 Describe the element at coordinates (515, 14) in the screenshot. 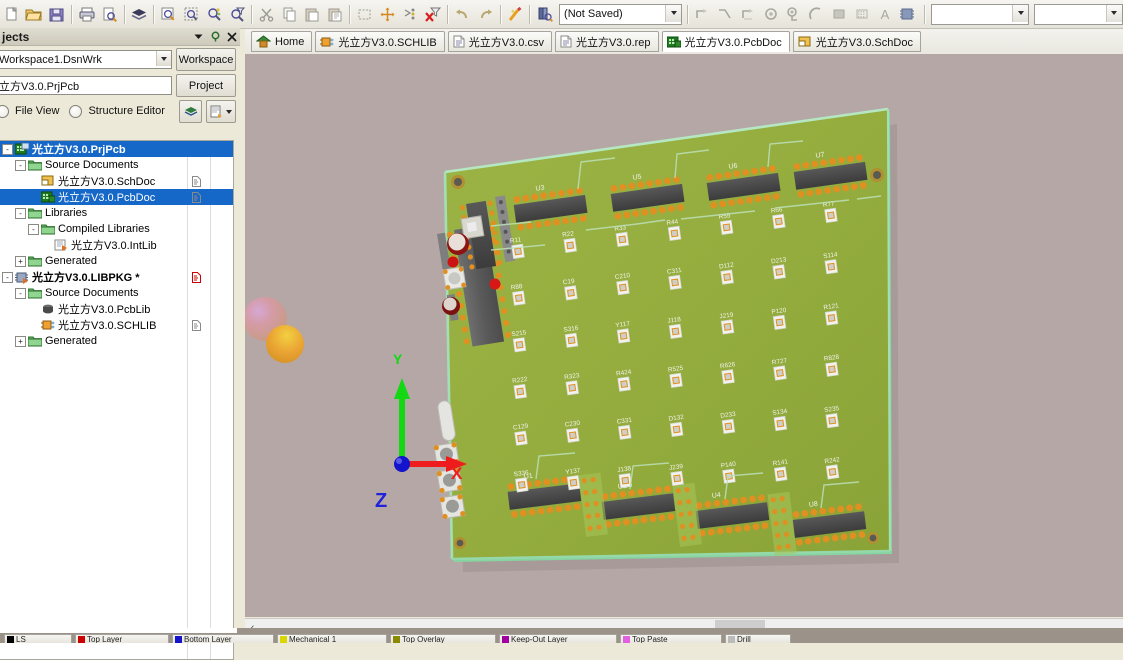

I see `magic-wand-icon` at that location.